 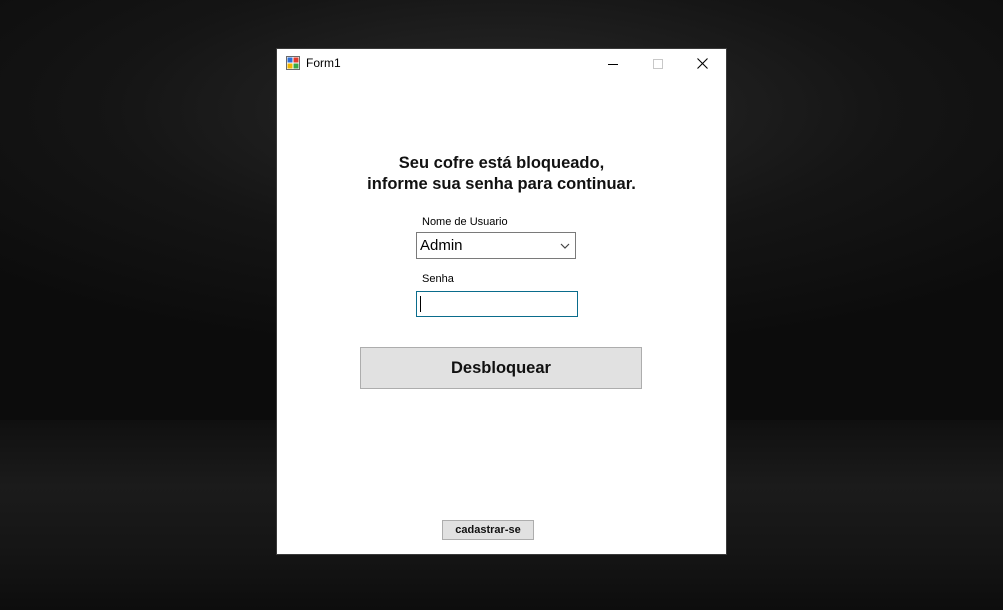 What do you see at coordinates (496, 245) in the screenshot?
I see `username-combobox: Admin` at bounding box center [496, 245].